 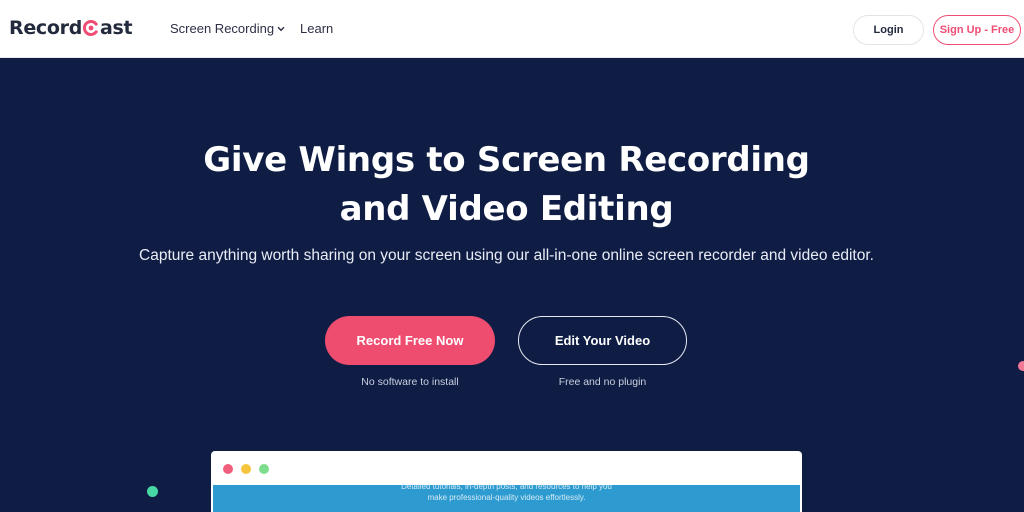 I want to click on nav-learn-label: Learn, so click(x=317, y=28).